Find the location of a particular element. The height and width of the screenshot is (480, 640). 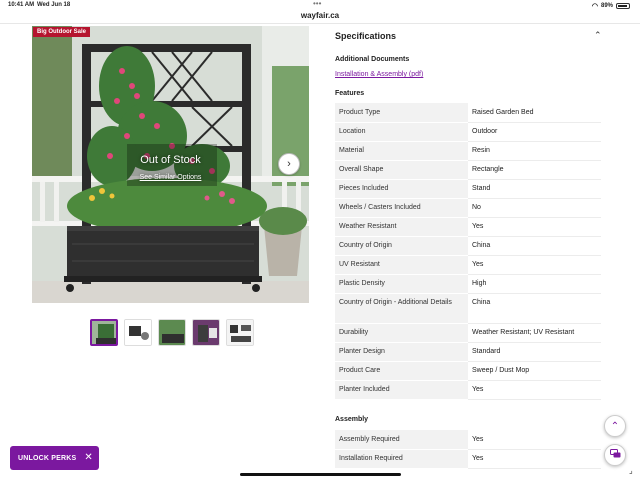

additional-documents-heading: Additional Documents is located at coordinates (372, 59).